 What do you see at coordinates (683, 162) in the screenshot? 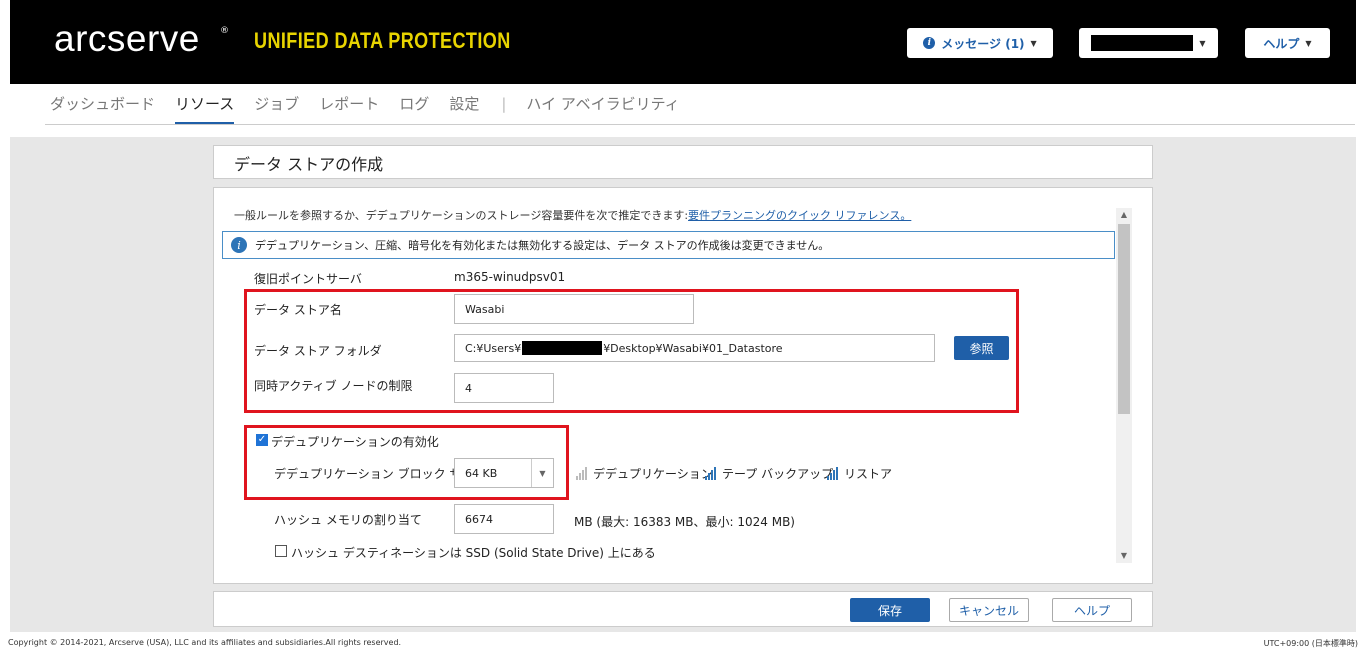
I see `title-panel: データ ストアの作成` at bounding box center [683, 162].